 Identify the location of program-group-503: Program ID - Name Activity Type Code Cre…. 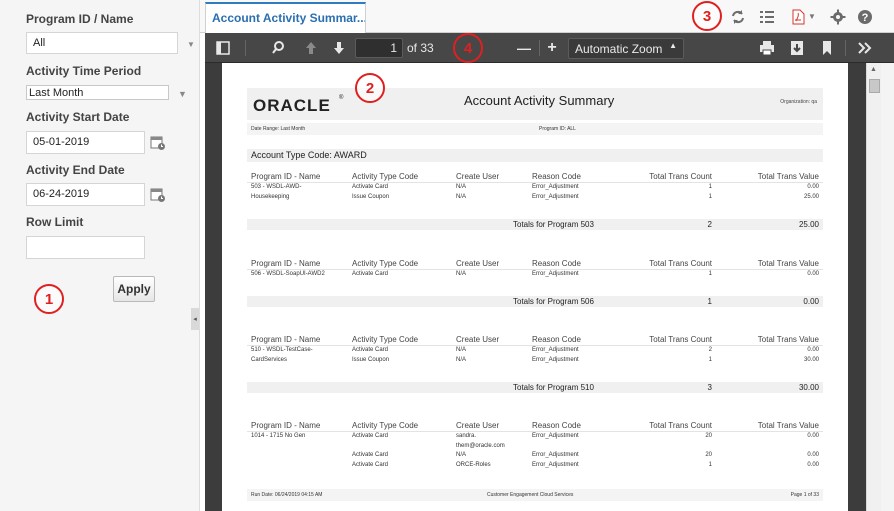
(535, 187).